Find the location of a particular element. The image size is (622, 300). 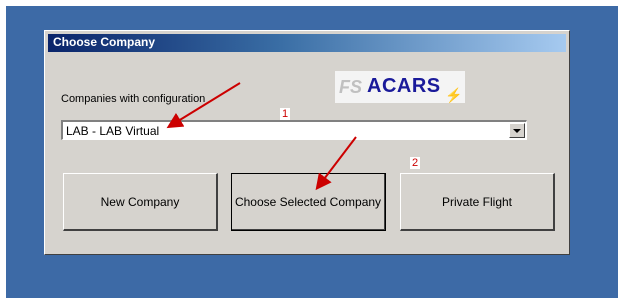

window-title: Choose Company is located at coordinates (104, 42).